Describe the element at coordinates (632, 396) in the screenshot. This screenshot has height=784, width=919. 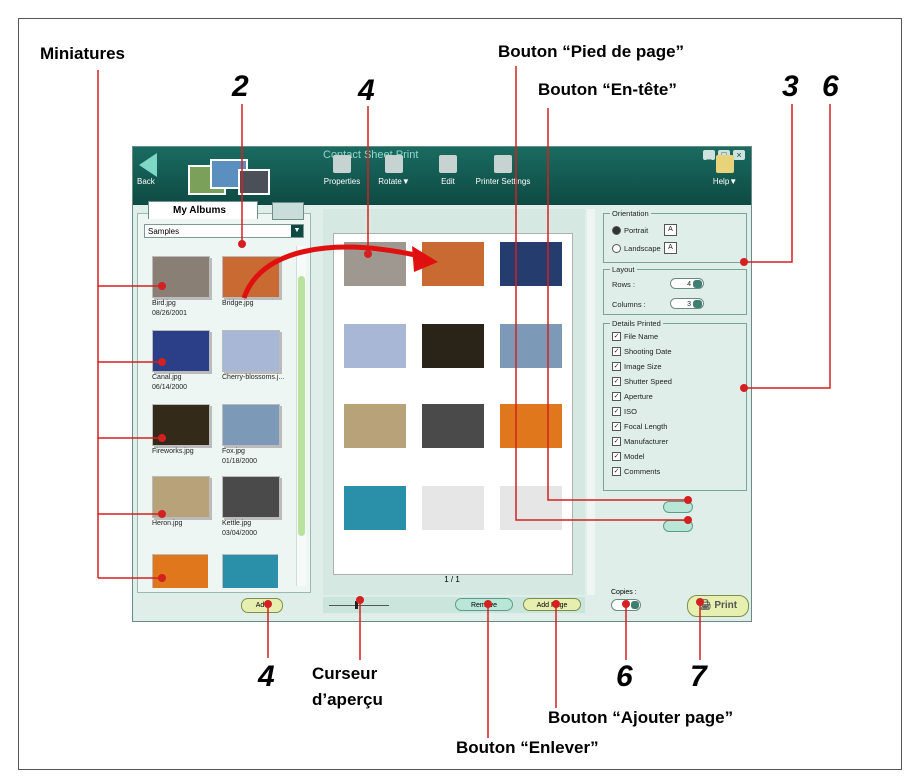
I see `detail-checkbox-aperture: ✓ Aperture` at that location.